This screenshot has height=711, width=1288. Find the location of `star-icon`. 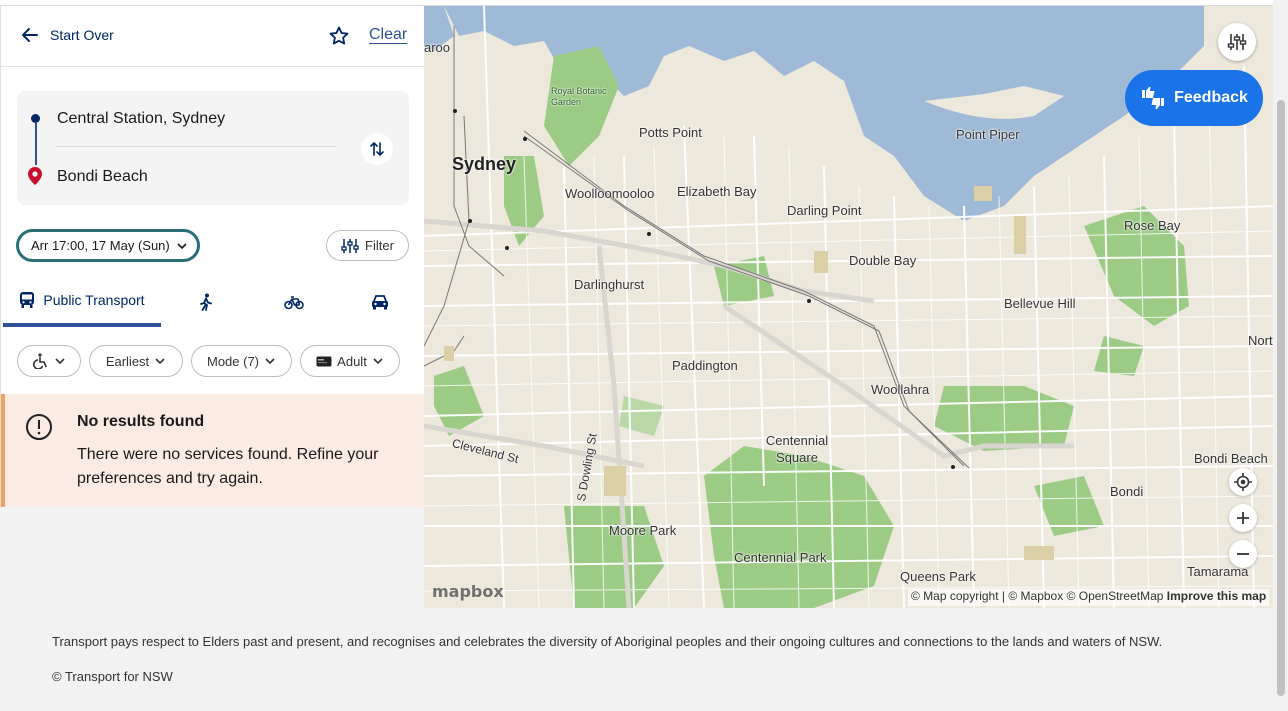

star-icon is located at coordinates (339, 36).